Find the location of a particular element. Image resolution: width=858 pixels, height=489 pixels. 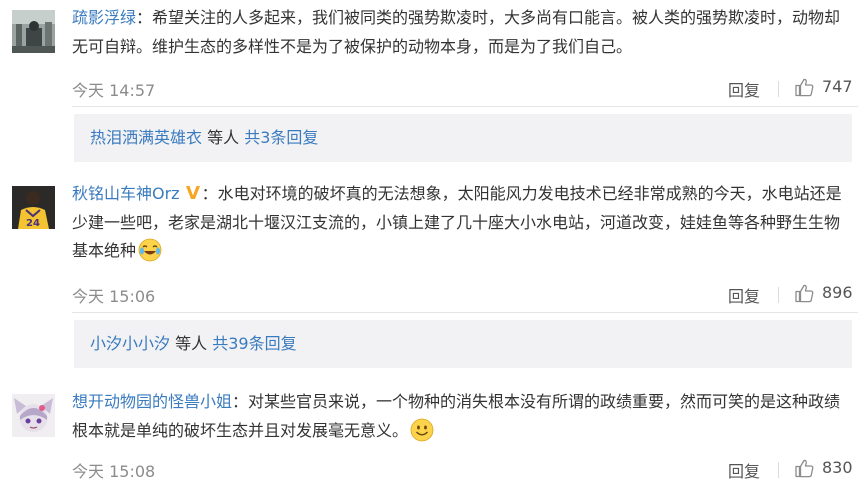

comment-time: 今天 14:57 is located at coordinates (114, 90).